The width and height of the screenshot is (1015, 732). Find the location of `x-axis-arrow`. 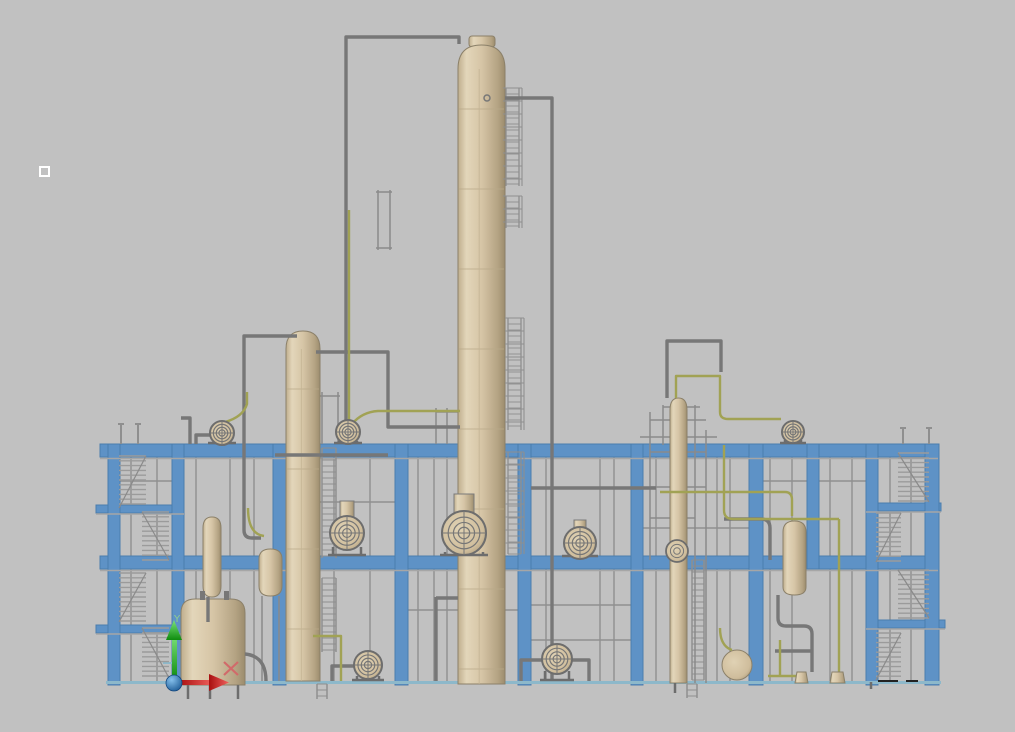

x-axis-arrow is located at coordinates (196, 682).